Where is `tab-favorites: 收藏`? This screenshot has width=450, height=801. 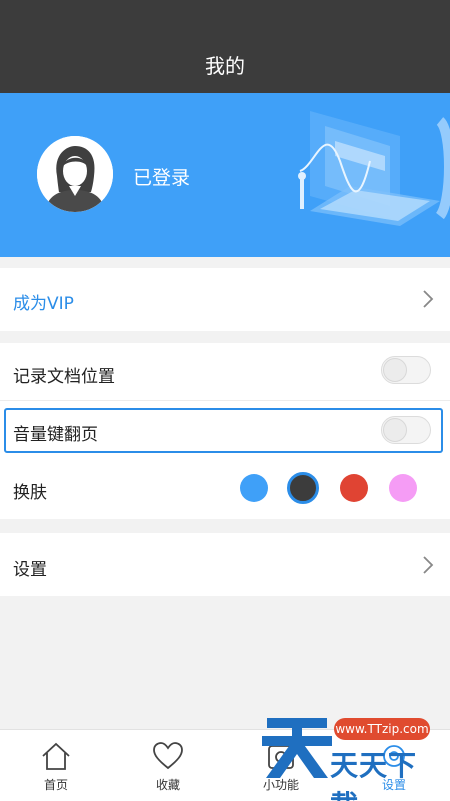 tab-favorites: 收藏 is located at coordinates (168, 765).